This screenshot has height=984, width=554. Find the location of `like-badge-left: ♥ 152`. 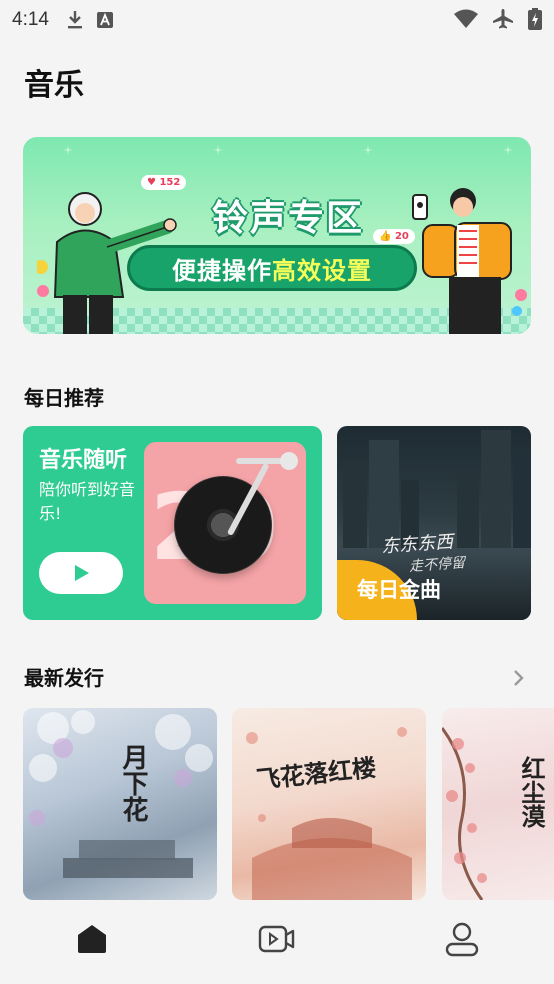

like-badge-left: ♥ 152 is located at coordinates (164, 182).